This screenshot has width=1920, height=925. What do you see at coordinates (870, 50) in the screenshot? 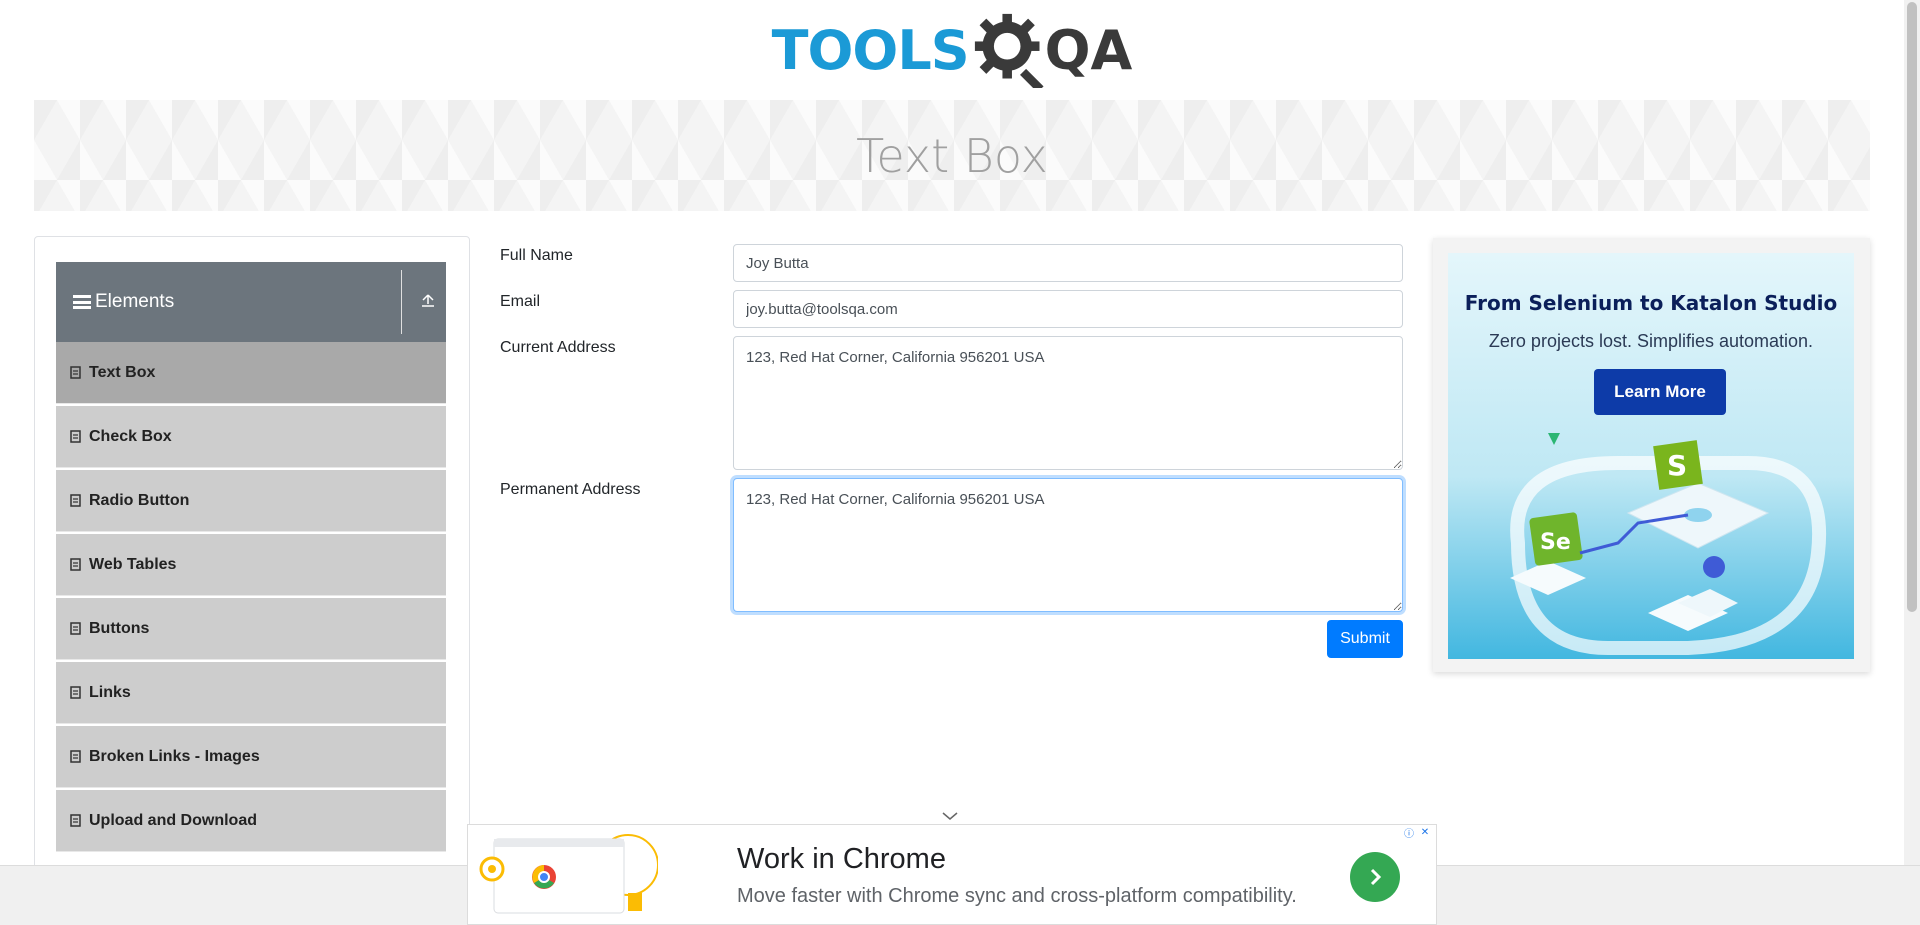
I see `logo-text: TOOLS` at bounding box center [870, 50].